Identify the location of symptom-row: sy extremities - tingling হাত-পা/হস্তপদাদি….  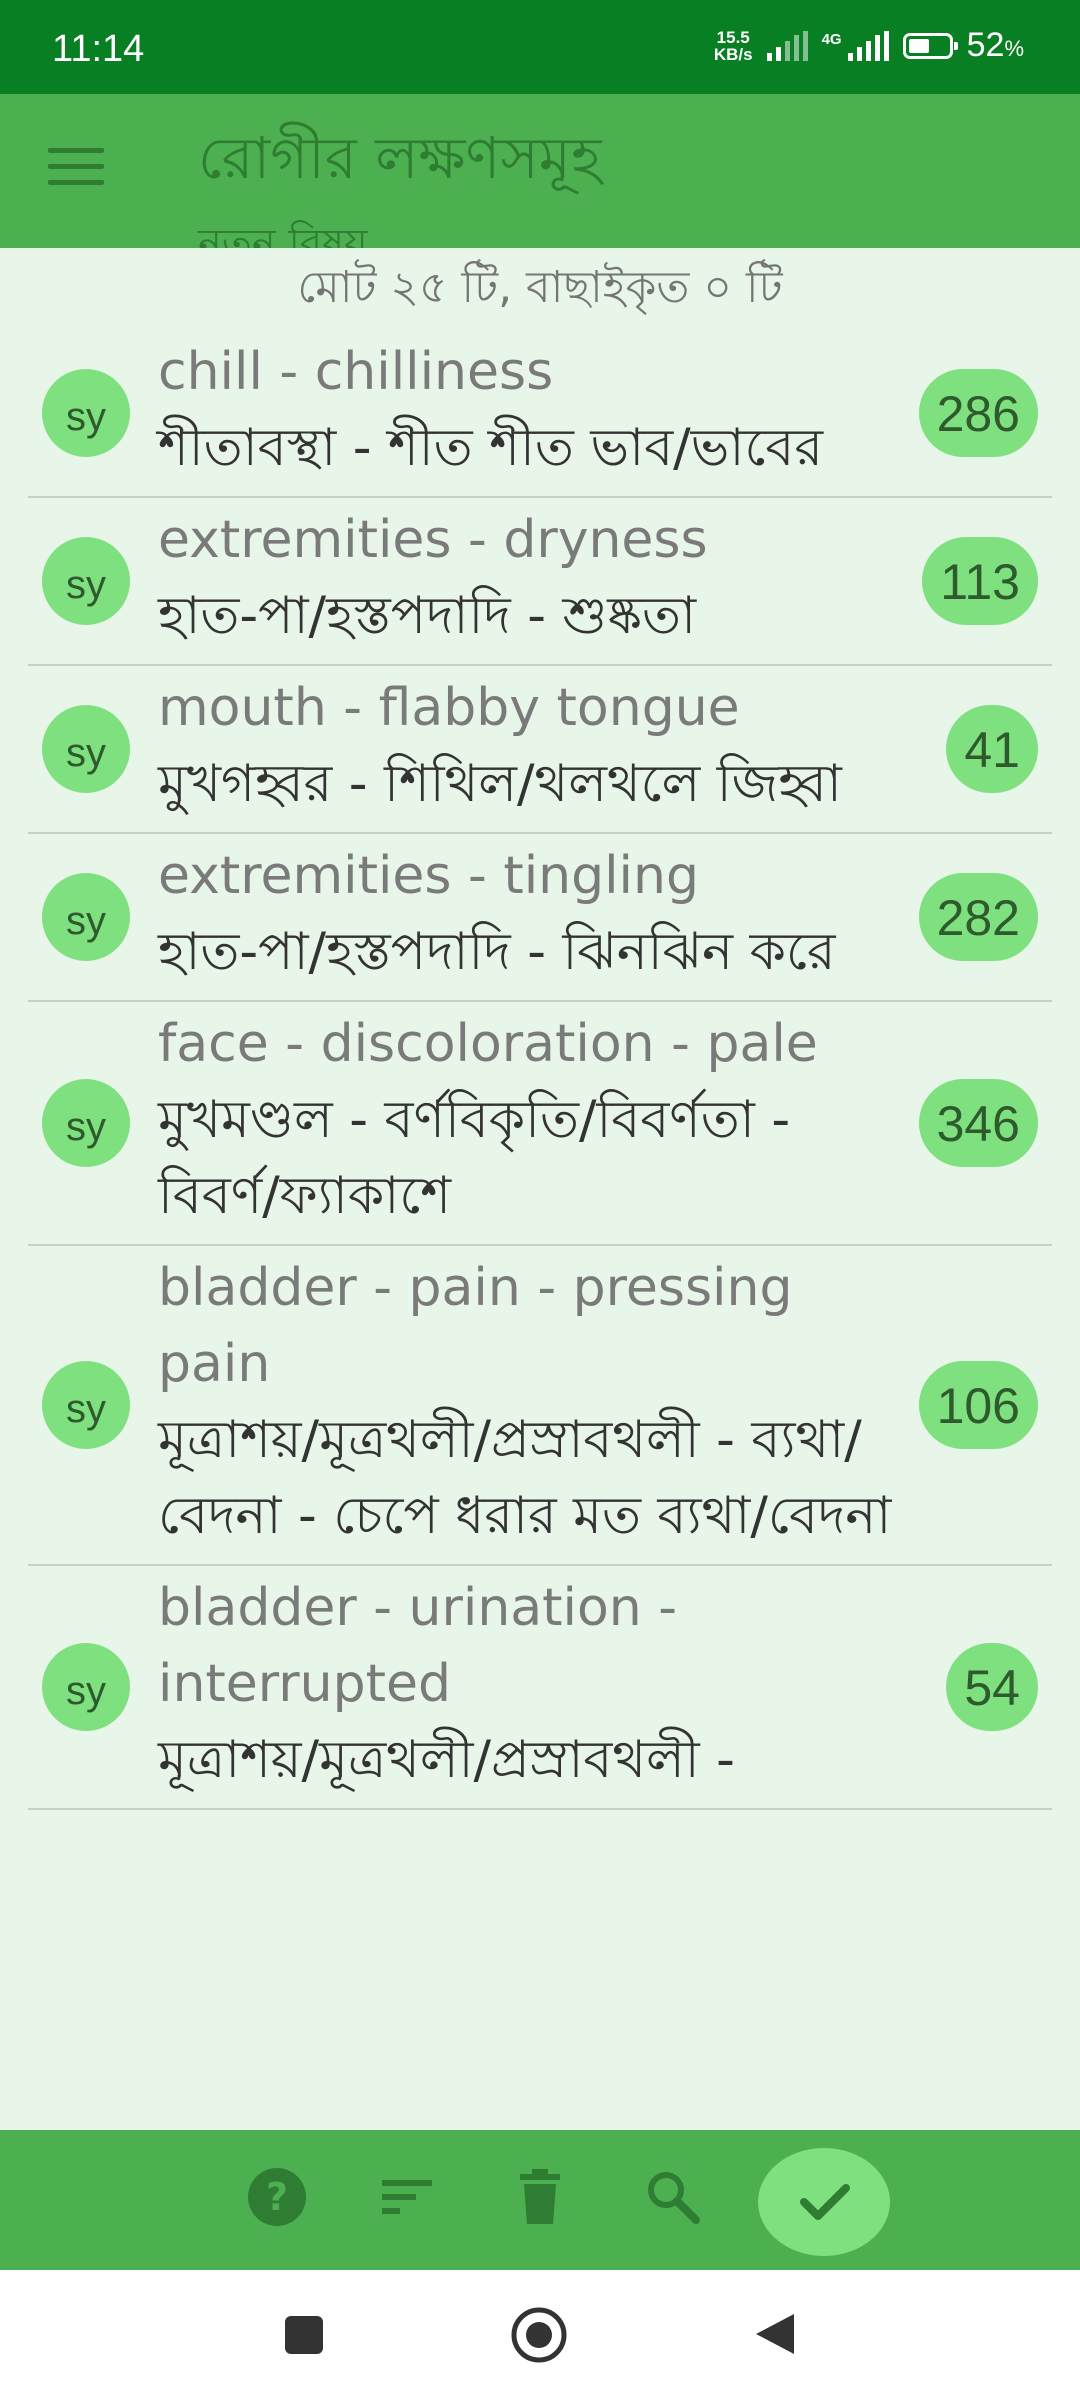
(540, 918).